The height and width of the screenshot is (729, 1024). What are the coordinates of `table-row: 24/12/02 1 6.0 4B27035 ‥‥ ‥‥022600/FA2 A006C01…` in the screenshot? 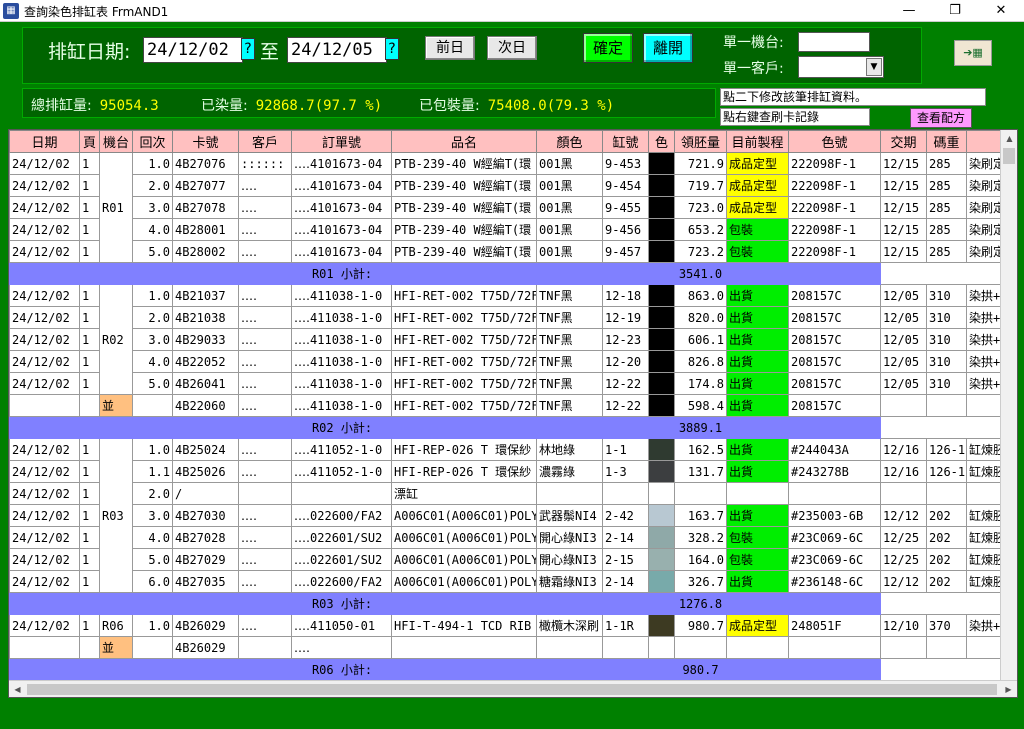 It's located at (513, 581).